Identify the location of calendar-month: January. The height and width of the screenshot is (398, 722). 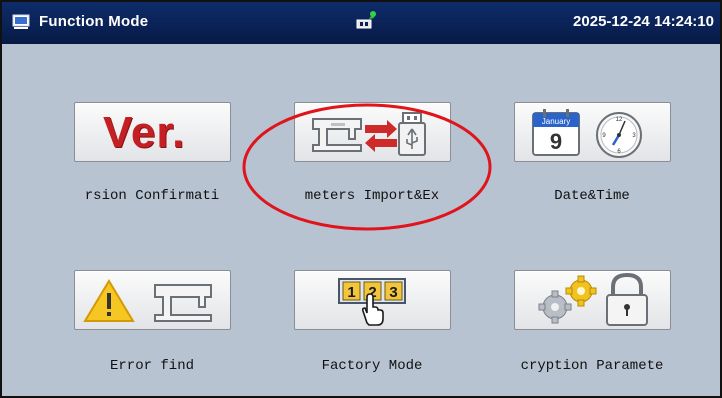
(556, 121).